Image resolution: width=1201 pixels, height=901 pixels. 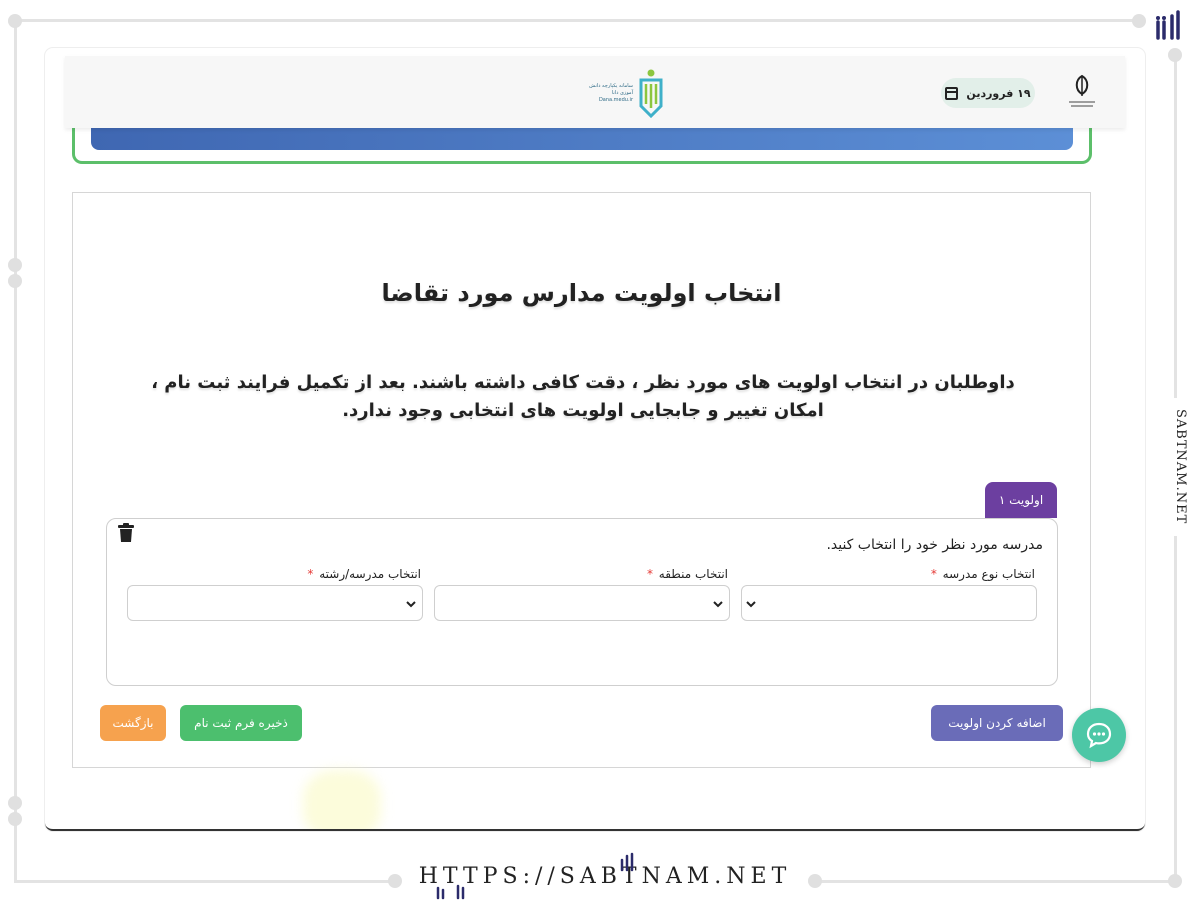 What do you see at coordinates (997, 881) in the screenshot?
I see `frame-bottom-line-right` at bounding box center [997, 881].